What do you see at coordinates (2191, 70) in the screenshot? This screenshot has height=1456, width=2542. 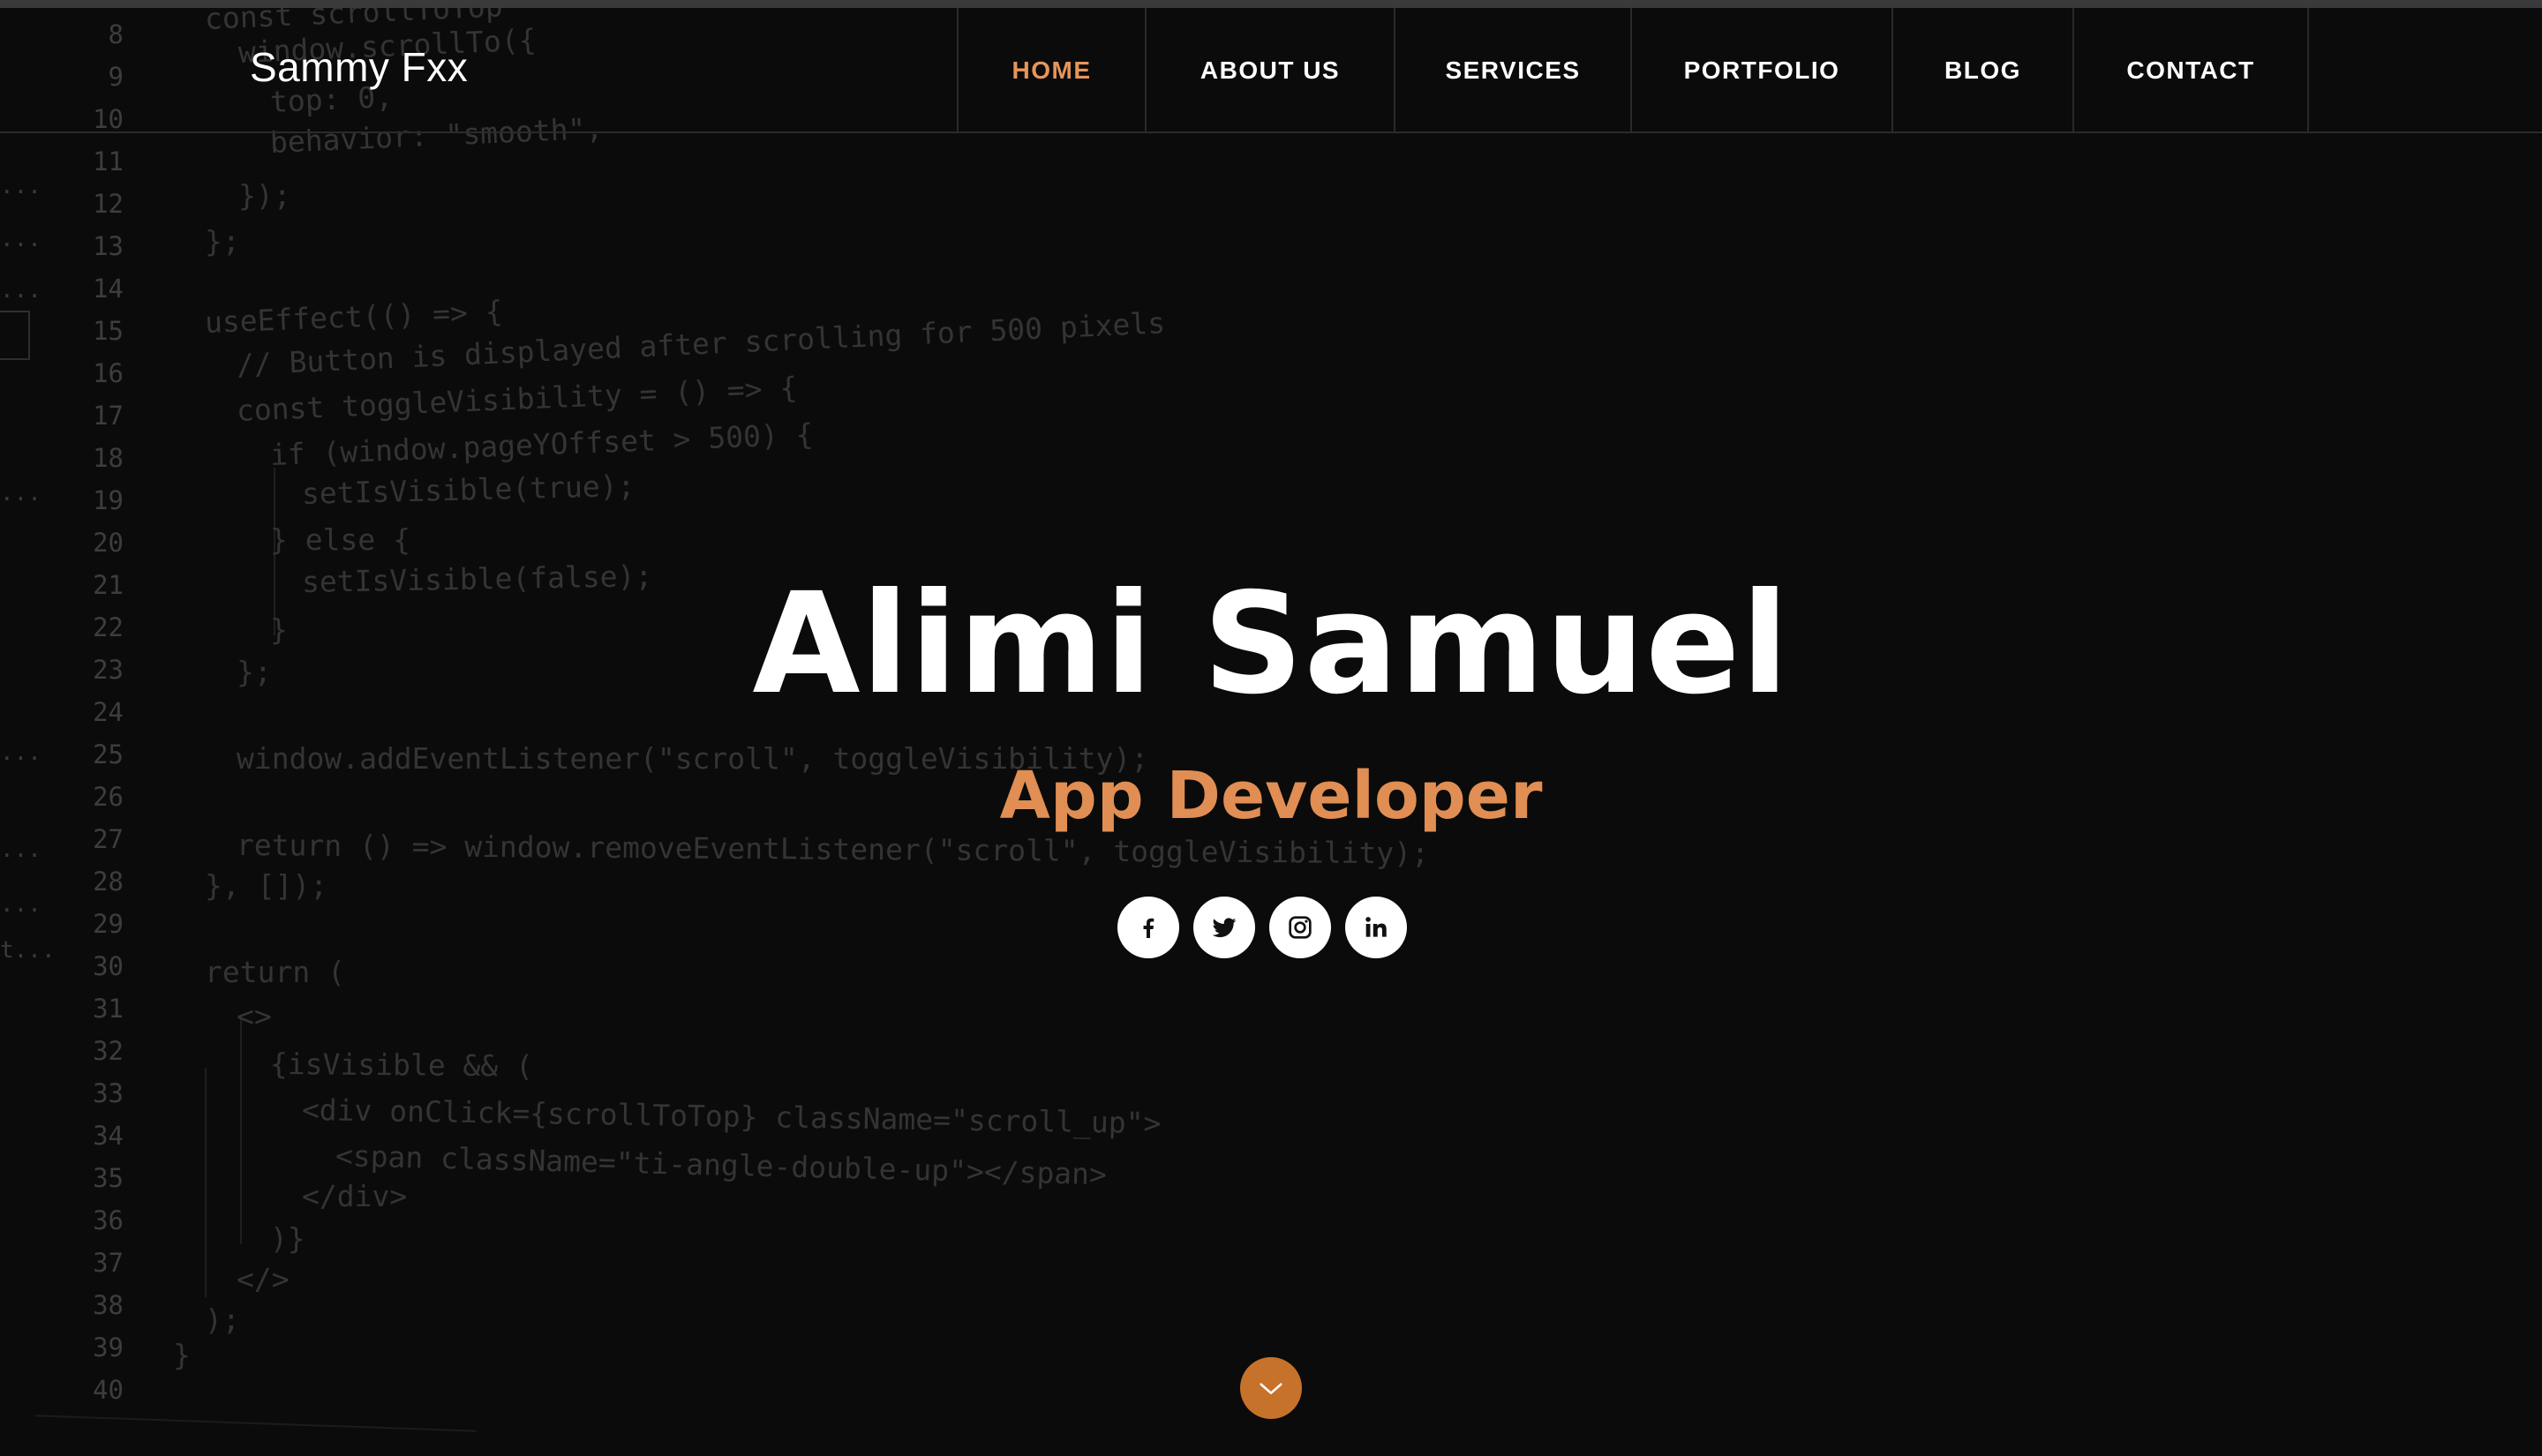 I see `nav-item-contact: CONTACT` at bounding box center [2191, 70].